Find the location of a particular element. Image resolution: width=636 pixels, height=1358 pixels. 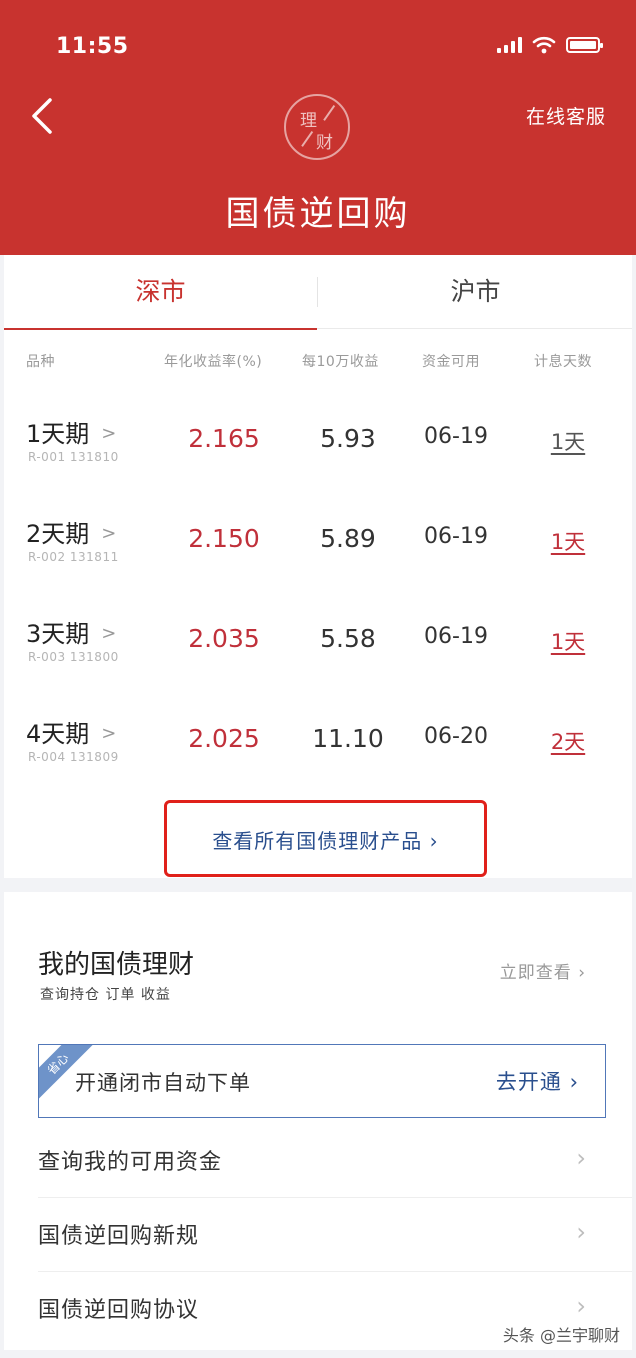

annual-rate: 2.150 is located at coordinates (224, 538).